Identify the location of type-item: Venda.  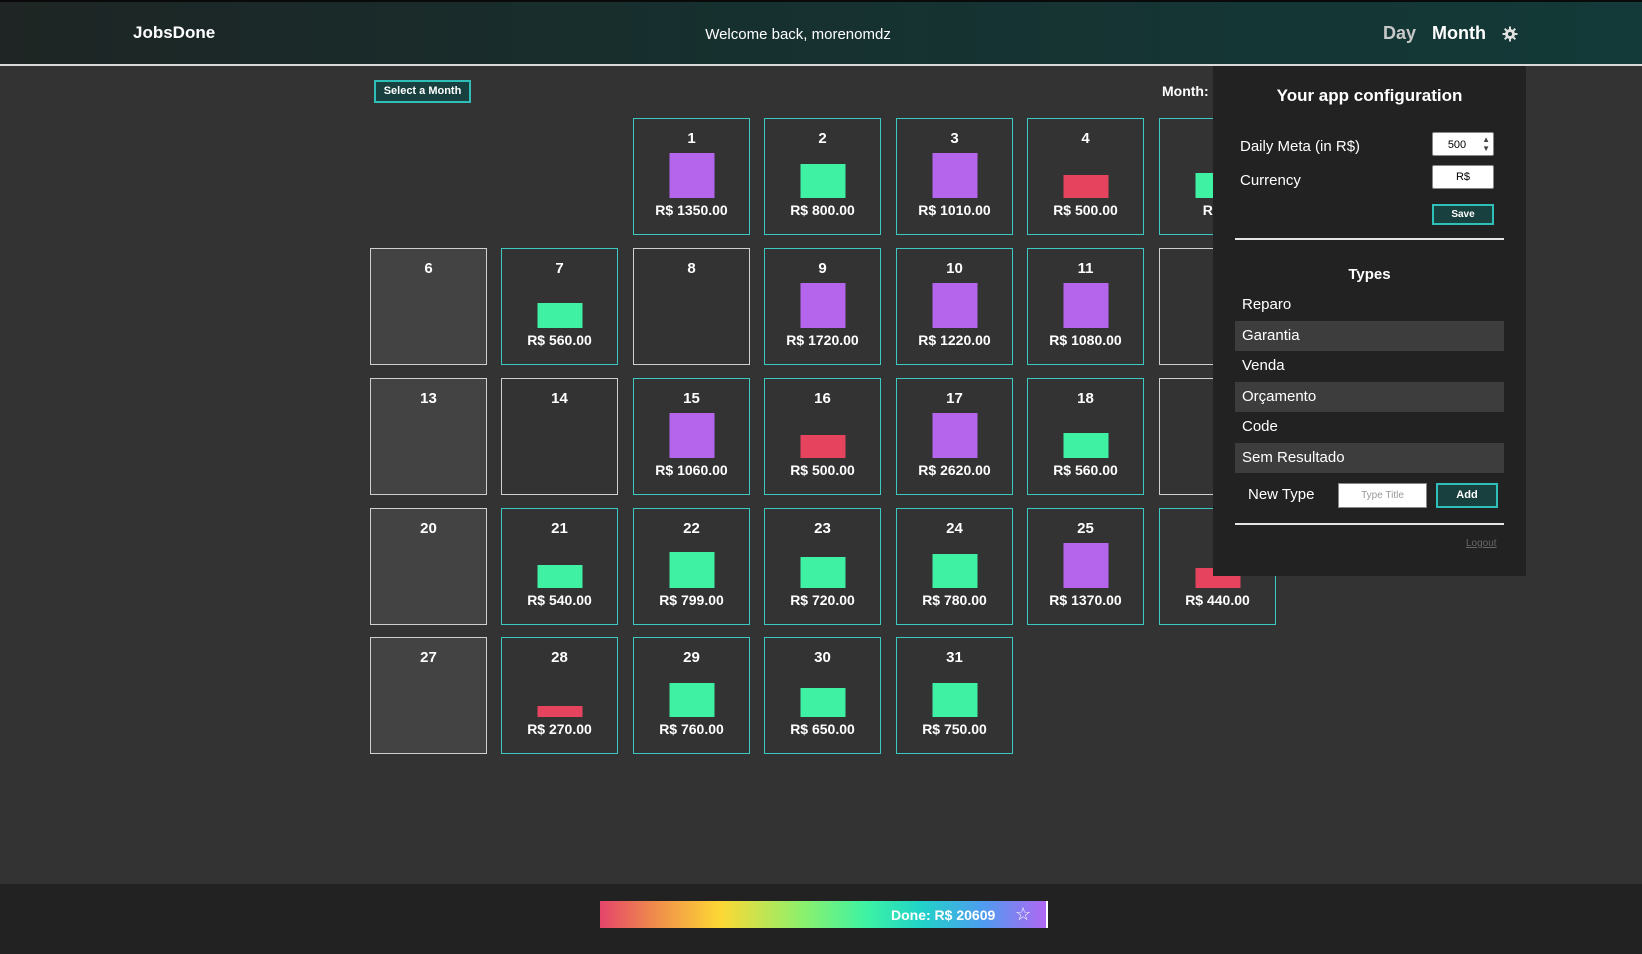
(1369, 366).